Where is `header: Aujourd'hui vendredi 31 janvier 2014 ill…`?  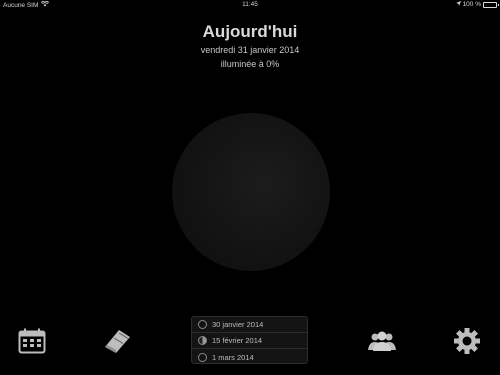
header: Aujourd'hui vendredi 31 janvier 2014 ill… is located at coordinates (250, 45).